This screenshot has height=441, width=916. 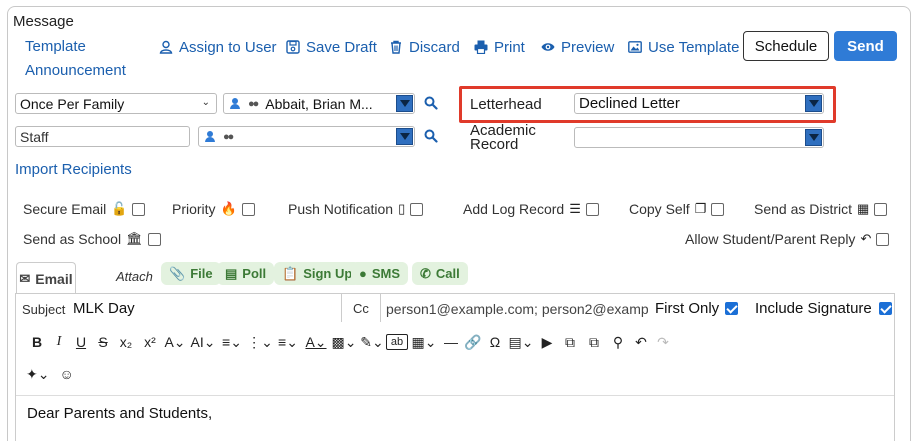 I want to click on copy-self-checkbox, so click(x=718, y=209).